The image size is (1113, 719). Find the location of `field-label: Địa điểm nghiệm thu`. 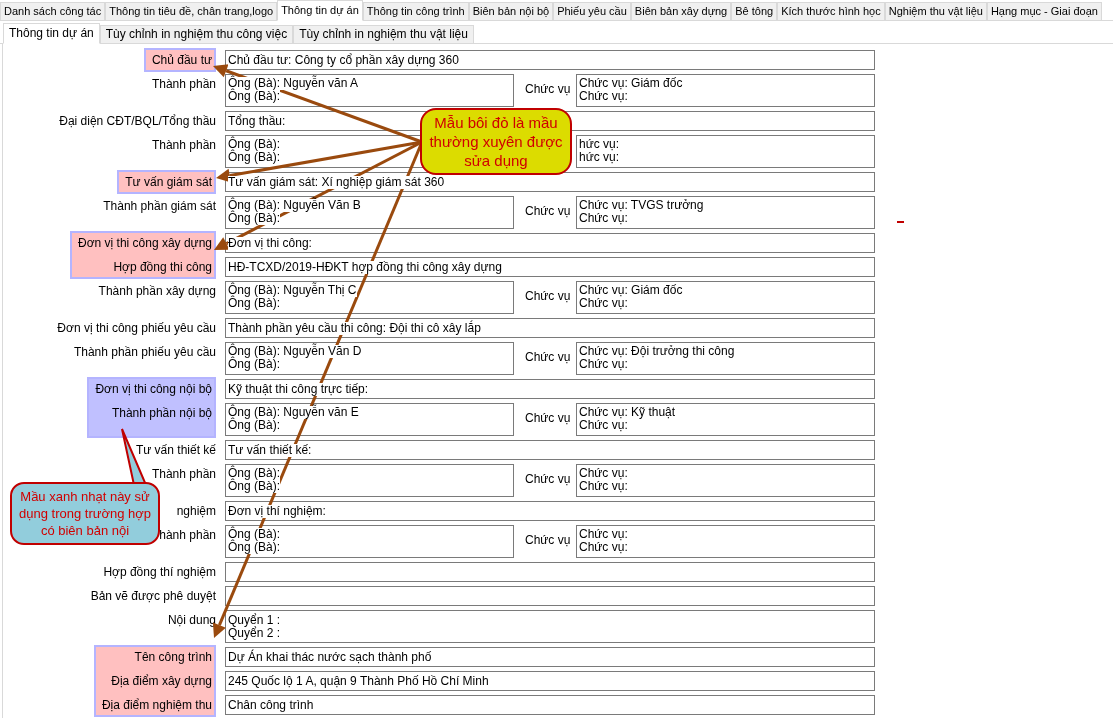

field-label: Địa điểm nghiệm thu is located at coordinates (156, 705).